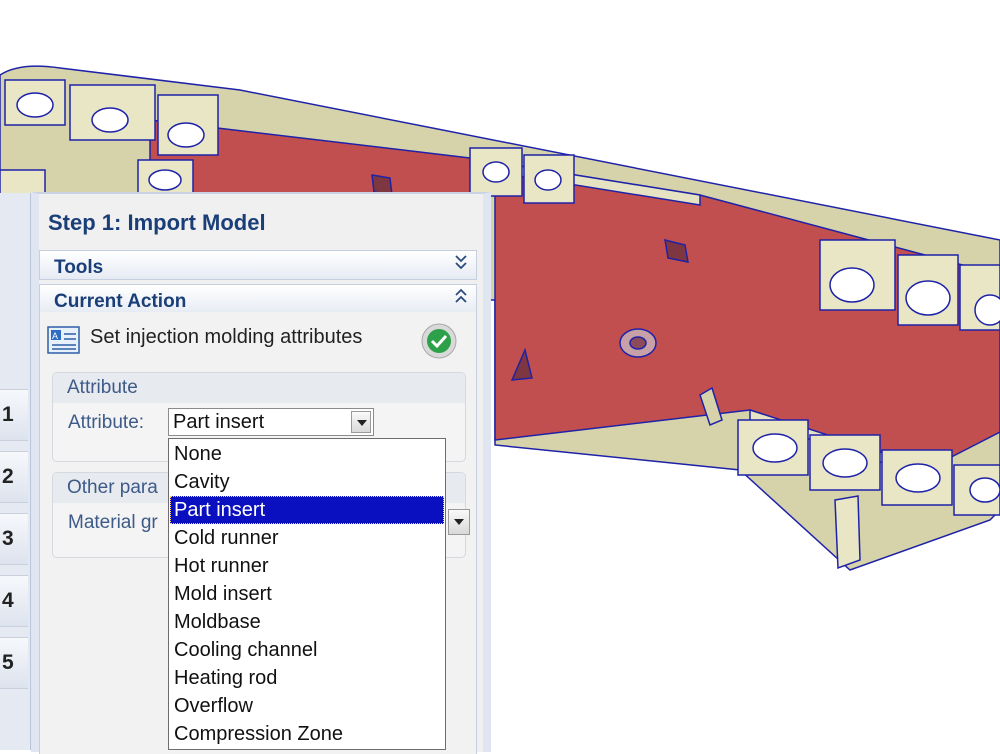 The width and height of the screenshot is (1000, 754). What do you see at coordinates (361, 422) in the screenshot?
I see `dropdown-arrow-icon` at bounding box center [361, 422].